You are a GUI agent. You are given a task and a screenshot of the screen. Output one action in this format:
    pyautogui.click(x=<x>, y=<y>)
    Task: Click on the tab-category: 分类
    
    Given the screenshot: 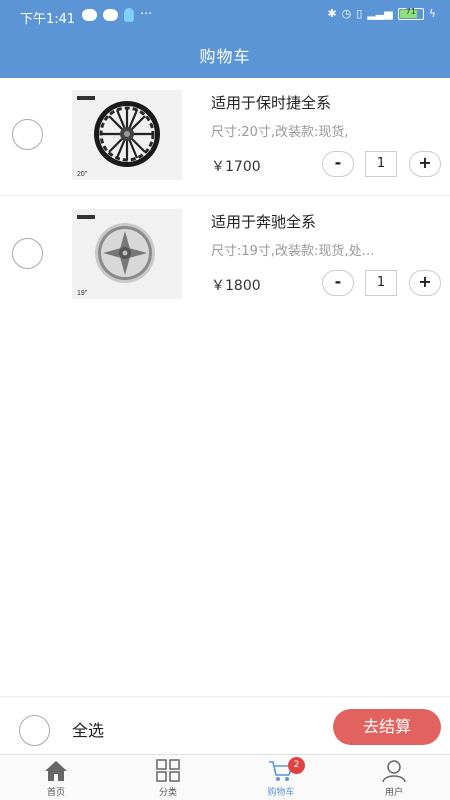 What is the action you would take?
    pyautogui.click(x=168, y=777)
    